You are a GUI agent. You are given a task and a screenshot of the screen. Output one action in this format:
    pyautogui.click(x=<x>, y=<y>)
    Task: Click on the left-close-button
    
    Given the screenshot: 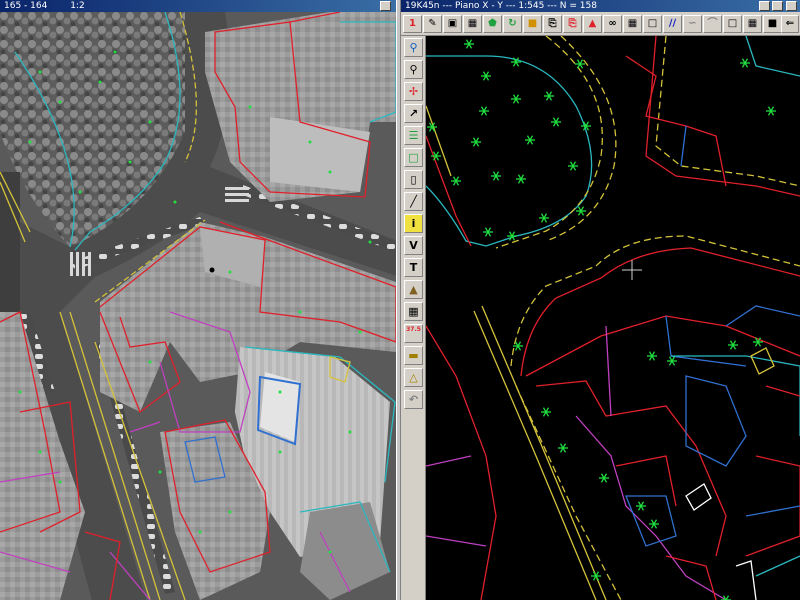 What is the action you would take?
    pyautogui.click(x=385, y=6)
    